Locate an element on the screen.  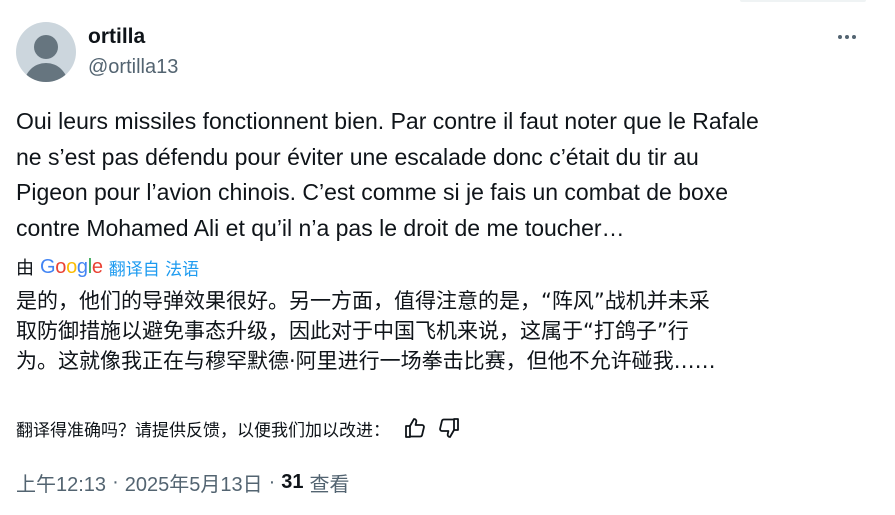
thumbs-up-icon is located at coordinates (415, 428).